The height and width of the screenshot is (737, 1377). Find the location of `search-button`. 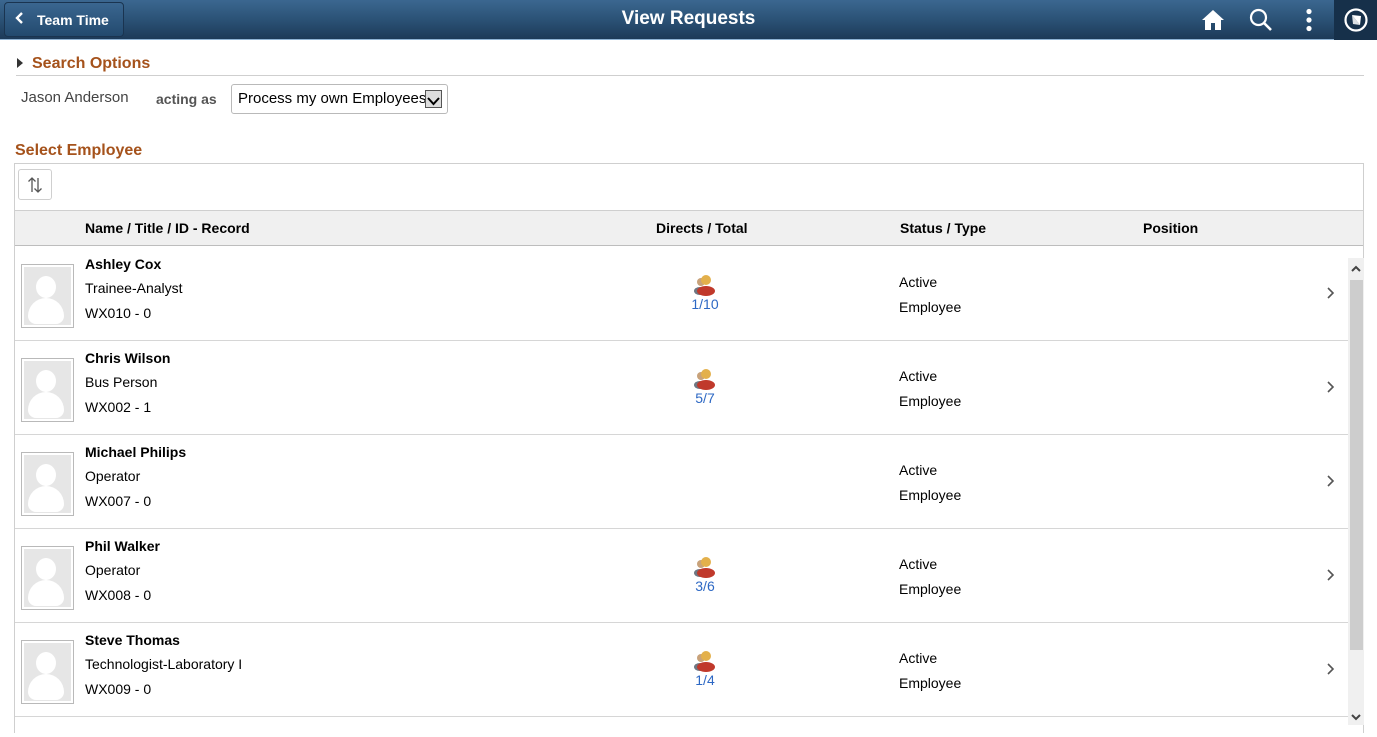

search-button is located at coordinates (1261, 20).